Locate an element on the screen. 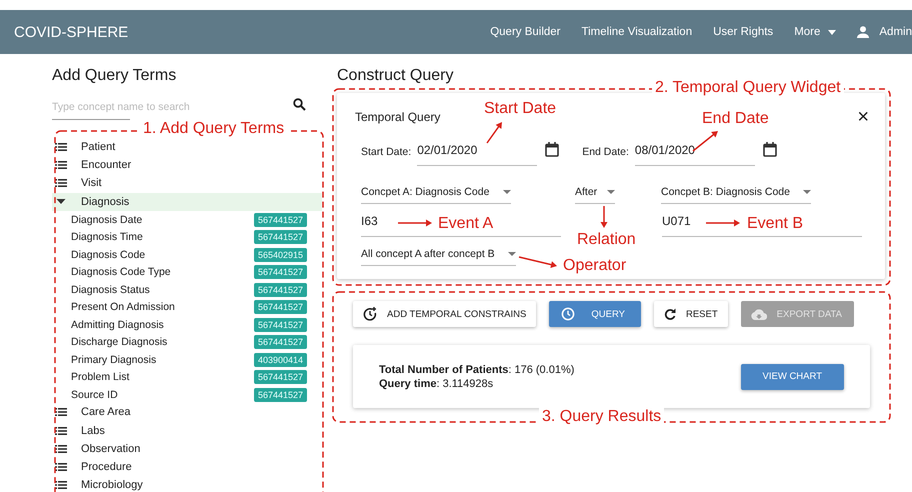  count-badge: 403900414 is located at coordinates (280, 359).